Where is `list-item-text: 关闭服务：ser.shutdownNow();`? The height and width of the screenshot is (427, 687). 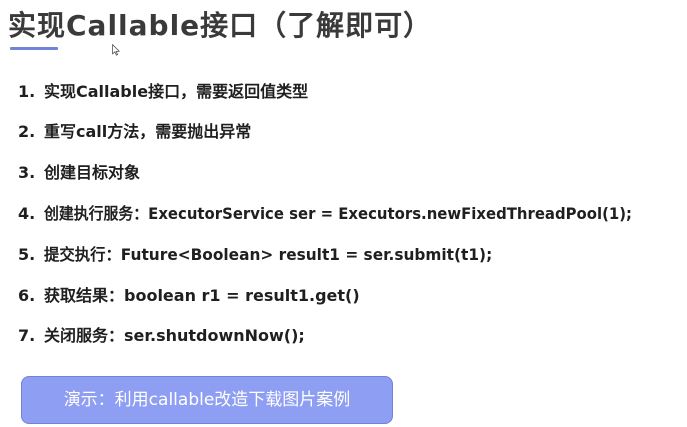 list-item-text: 关闭服务：ser.shutdownNow(); is located at coordinates (174, 335).